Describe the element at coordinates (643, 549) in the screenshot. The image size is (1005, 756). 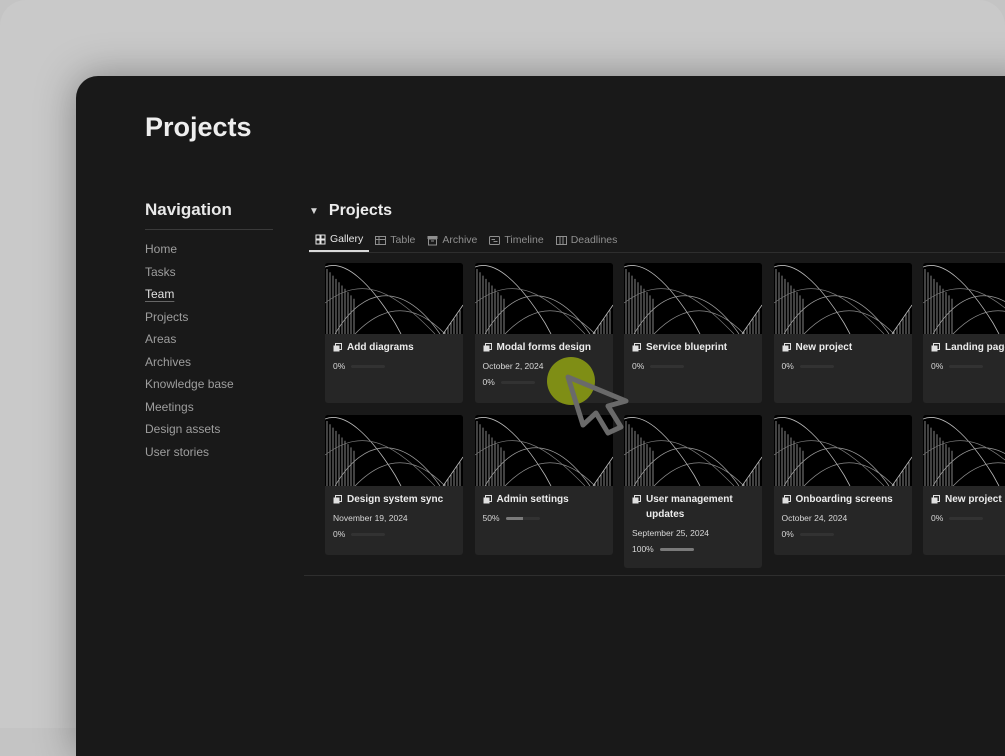
I see `progress-label: 100%` at that location.